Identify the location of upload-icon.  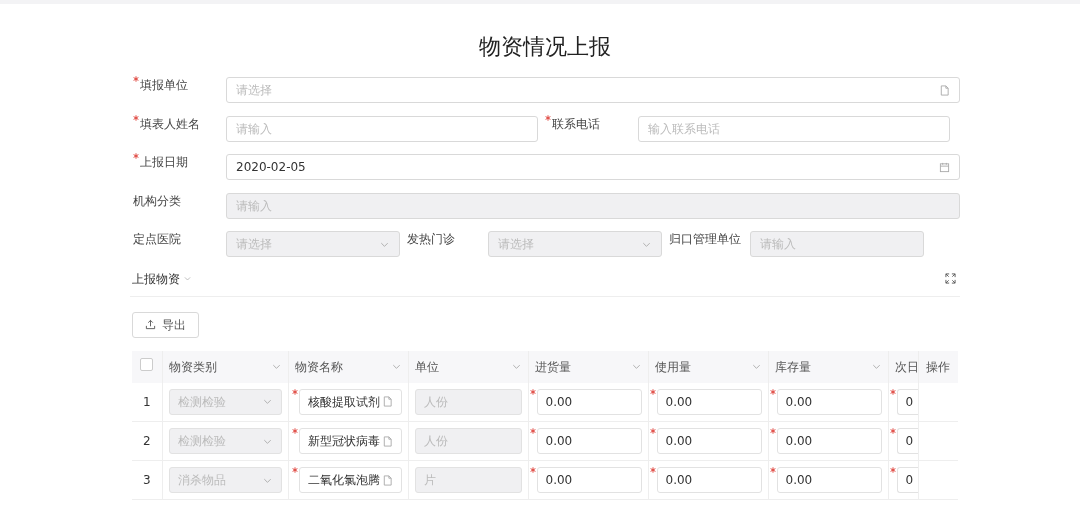
(150, 324).